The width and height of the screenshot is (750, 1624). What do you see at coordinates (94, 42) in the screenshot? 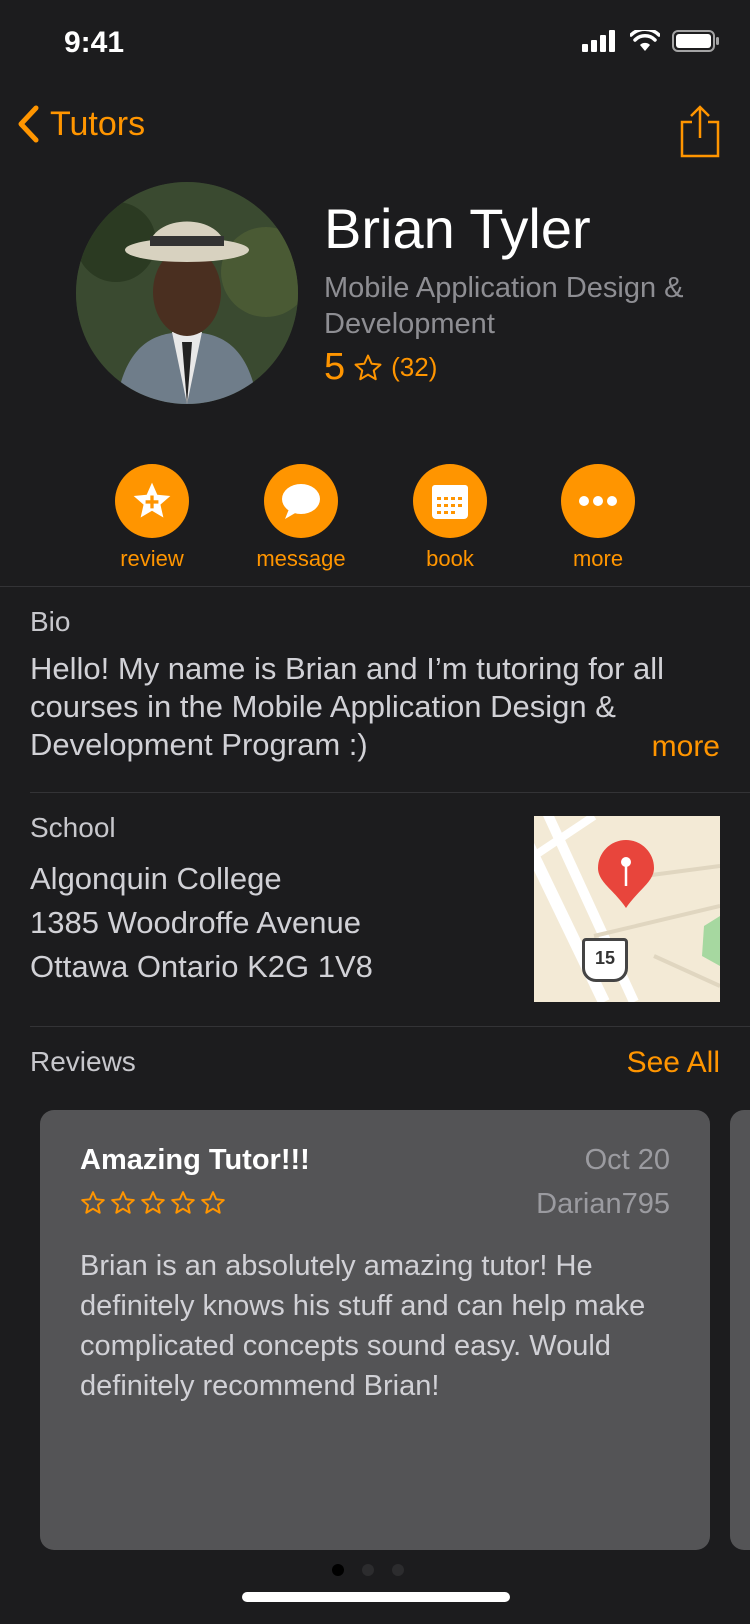
I see `status-time: 9:41` at bounding box center [94, 42].